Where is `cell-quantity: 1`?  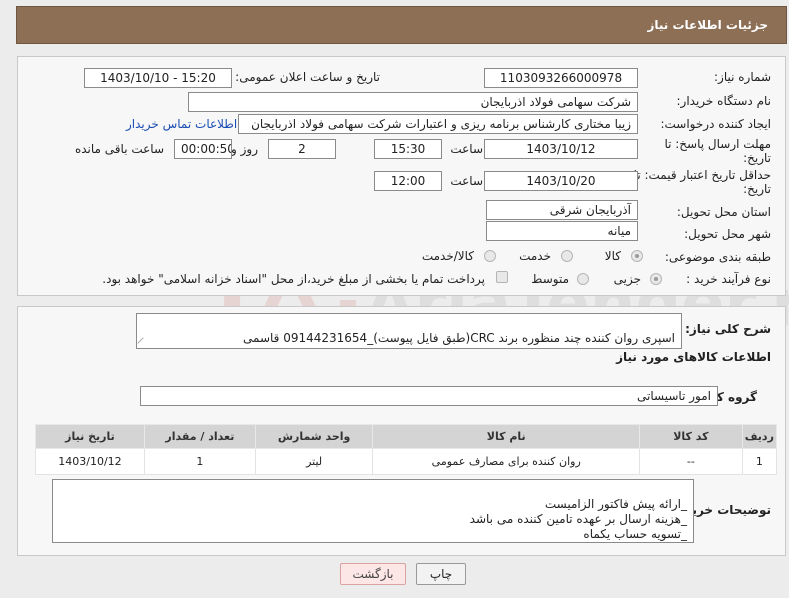
cell-quantity: 1 is located at coordinates (199, 461).